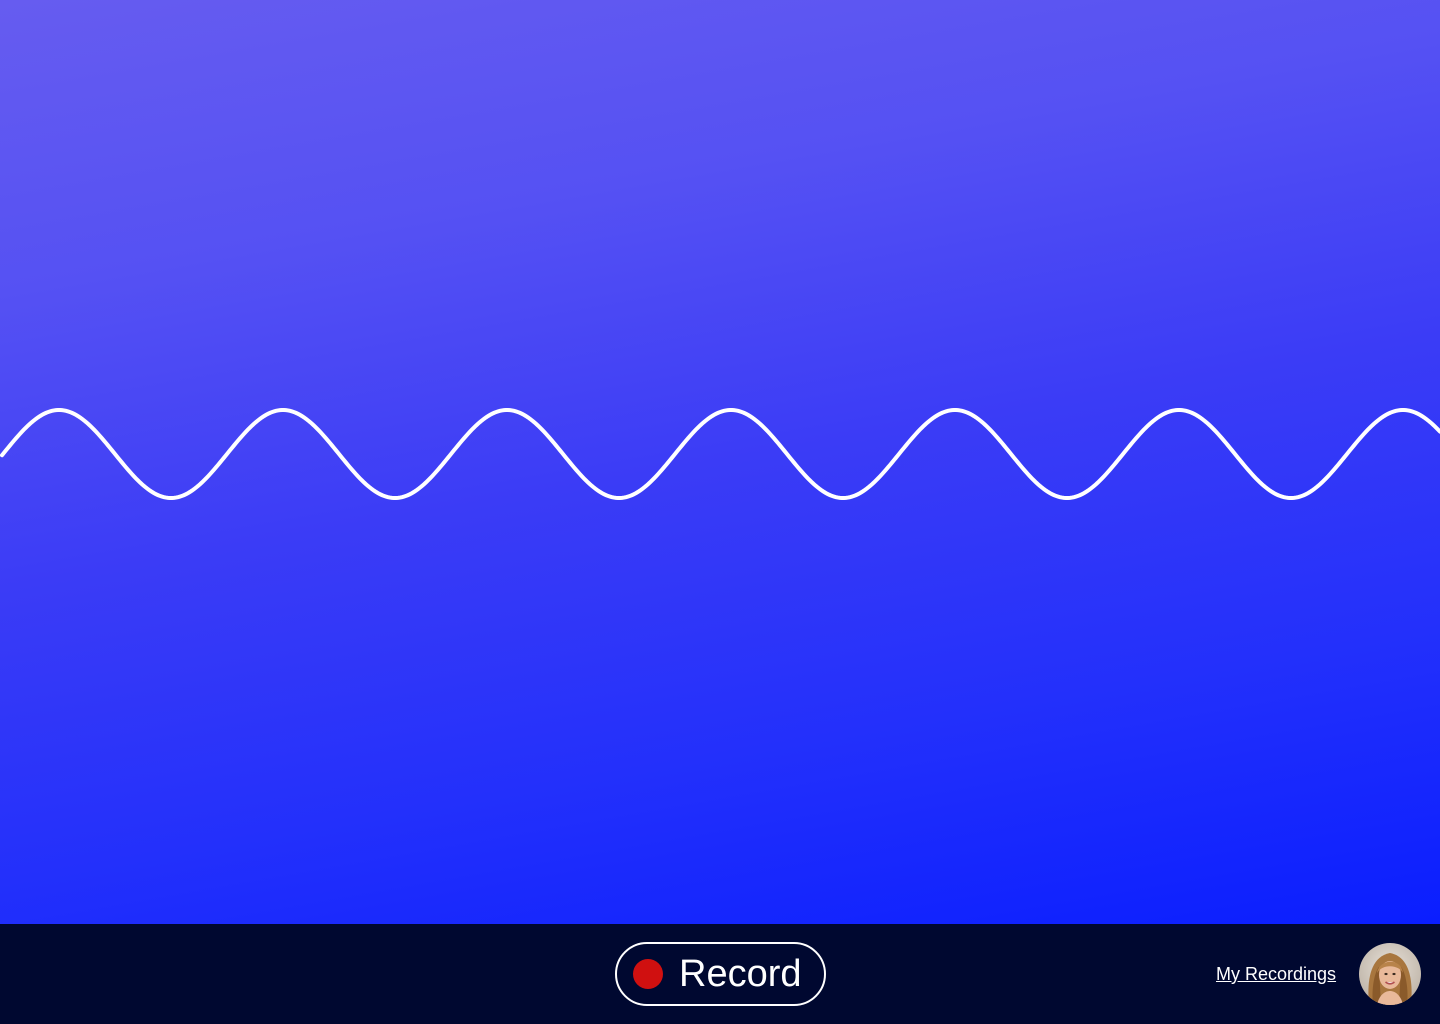 The height and width of the screenshot is (1024, 1440). Describe the element at coordinates (1276, 974) in the screenshot. I see `my-recordings-link: My Recordings` at that location.